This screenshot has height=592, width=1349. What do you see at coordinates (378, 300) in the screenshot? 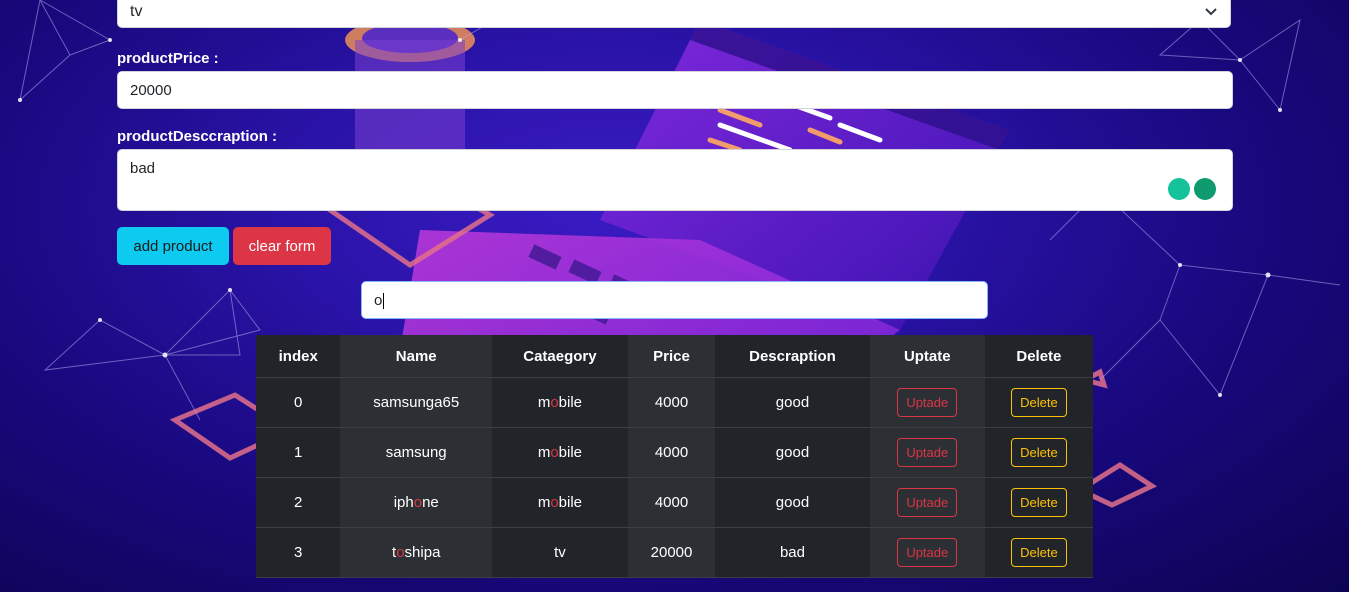
I see `search-input-value: o` at bounding box center [378, 300].